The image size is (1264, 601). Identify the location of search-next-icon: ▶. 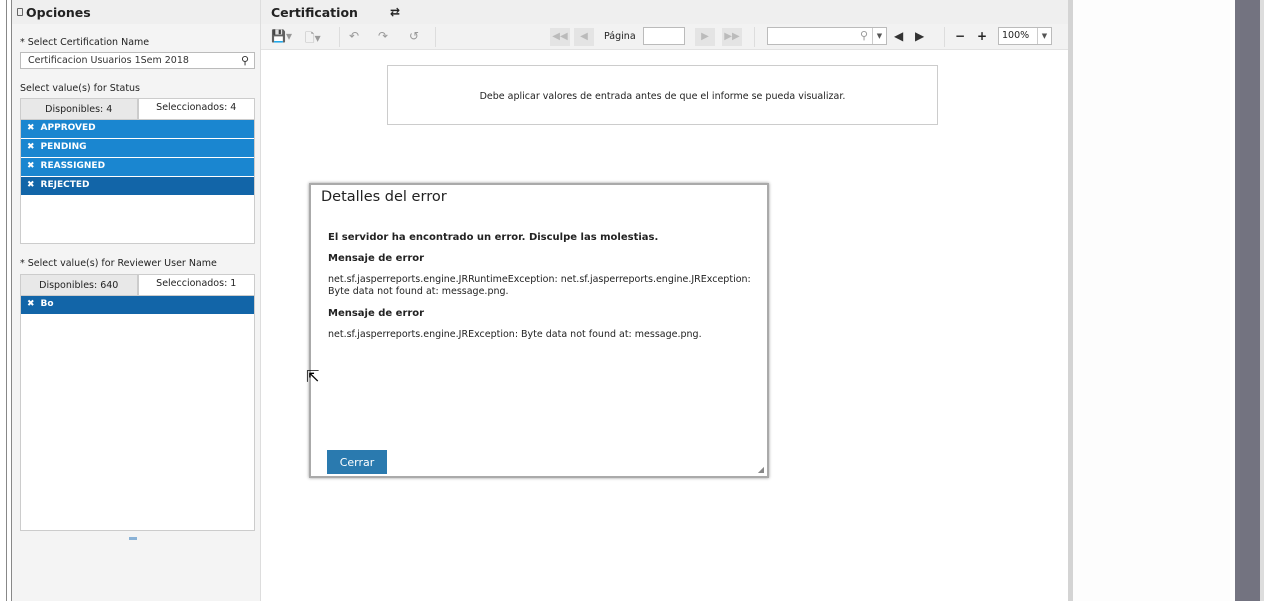
(919, 36).